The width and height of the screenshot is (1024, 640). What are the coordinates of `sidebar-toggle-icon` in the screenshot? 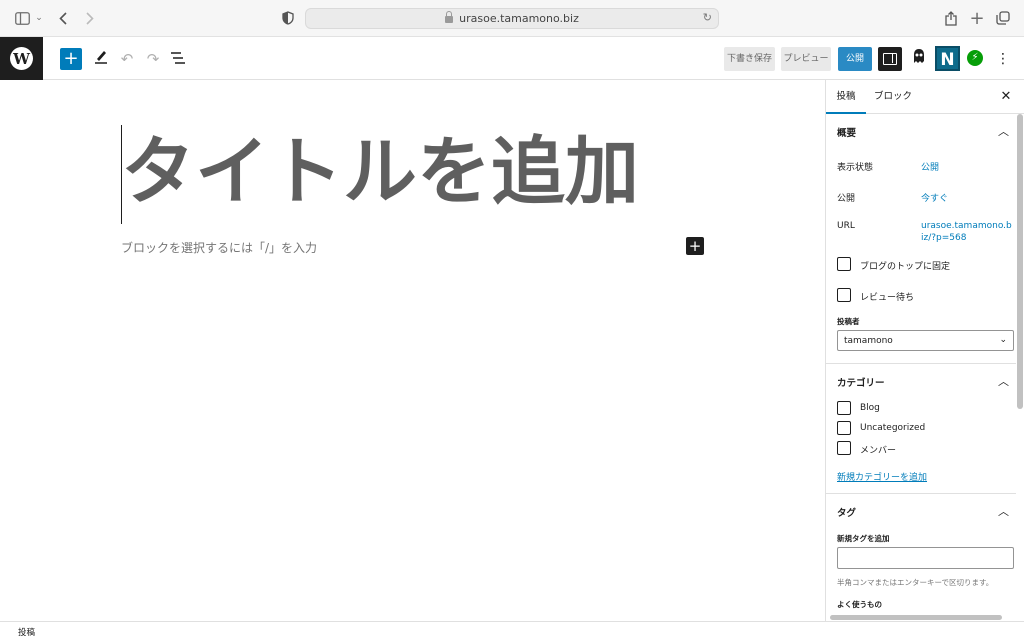 It's located at (22, 18).